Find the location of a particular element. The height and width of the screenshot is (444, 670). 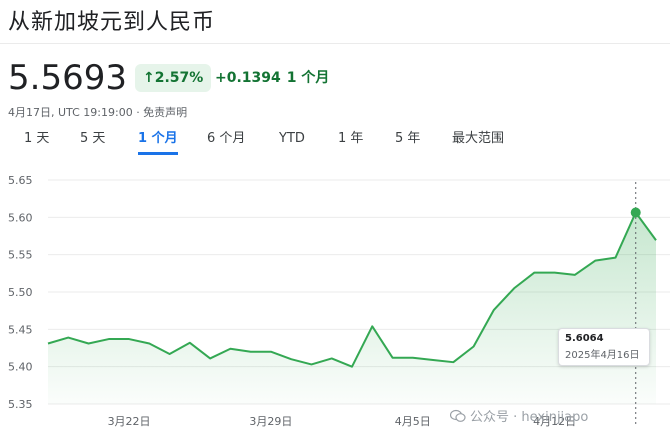

time-range-tabs: 1 天 5 天 1 个月 6 个月 YTD 1 年 5 年 最大范围 is located at coordinates (335, 142).